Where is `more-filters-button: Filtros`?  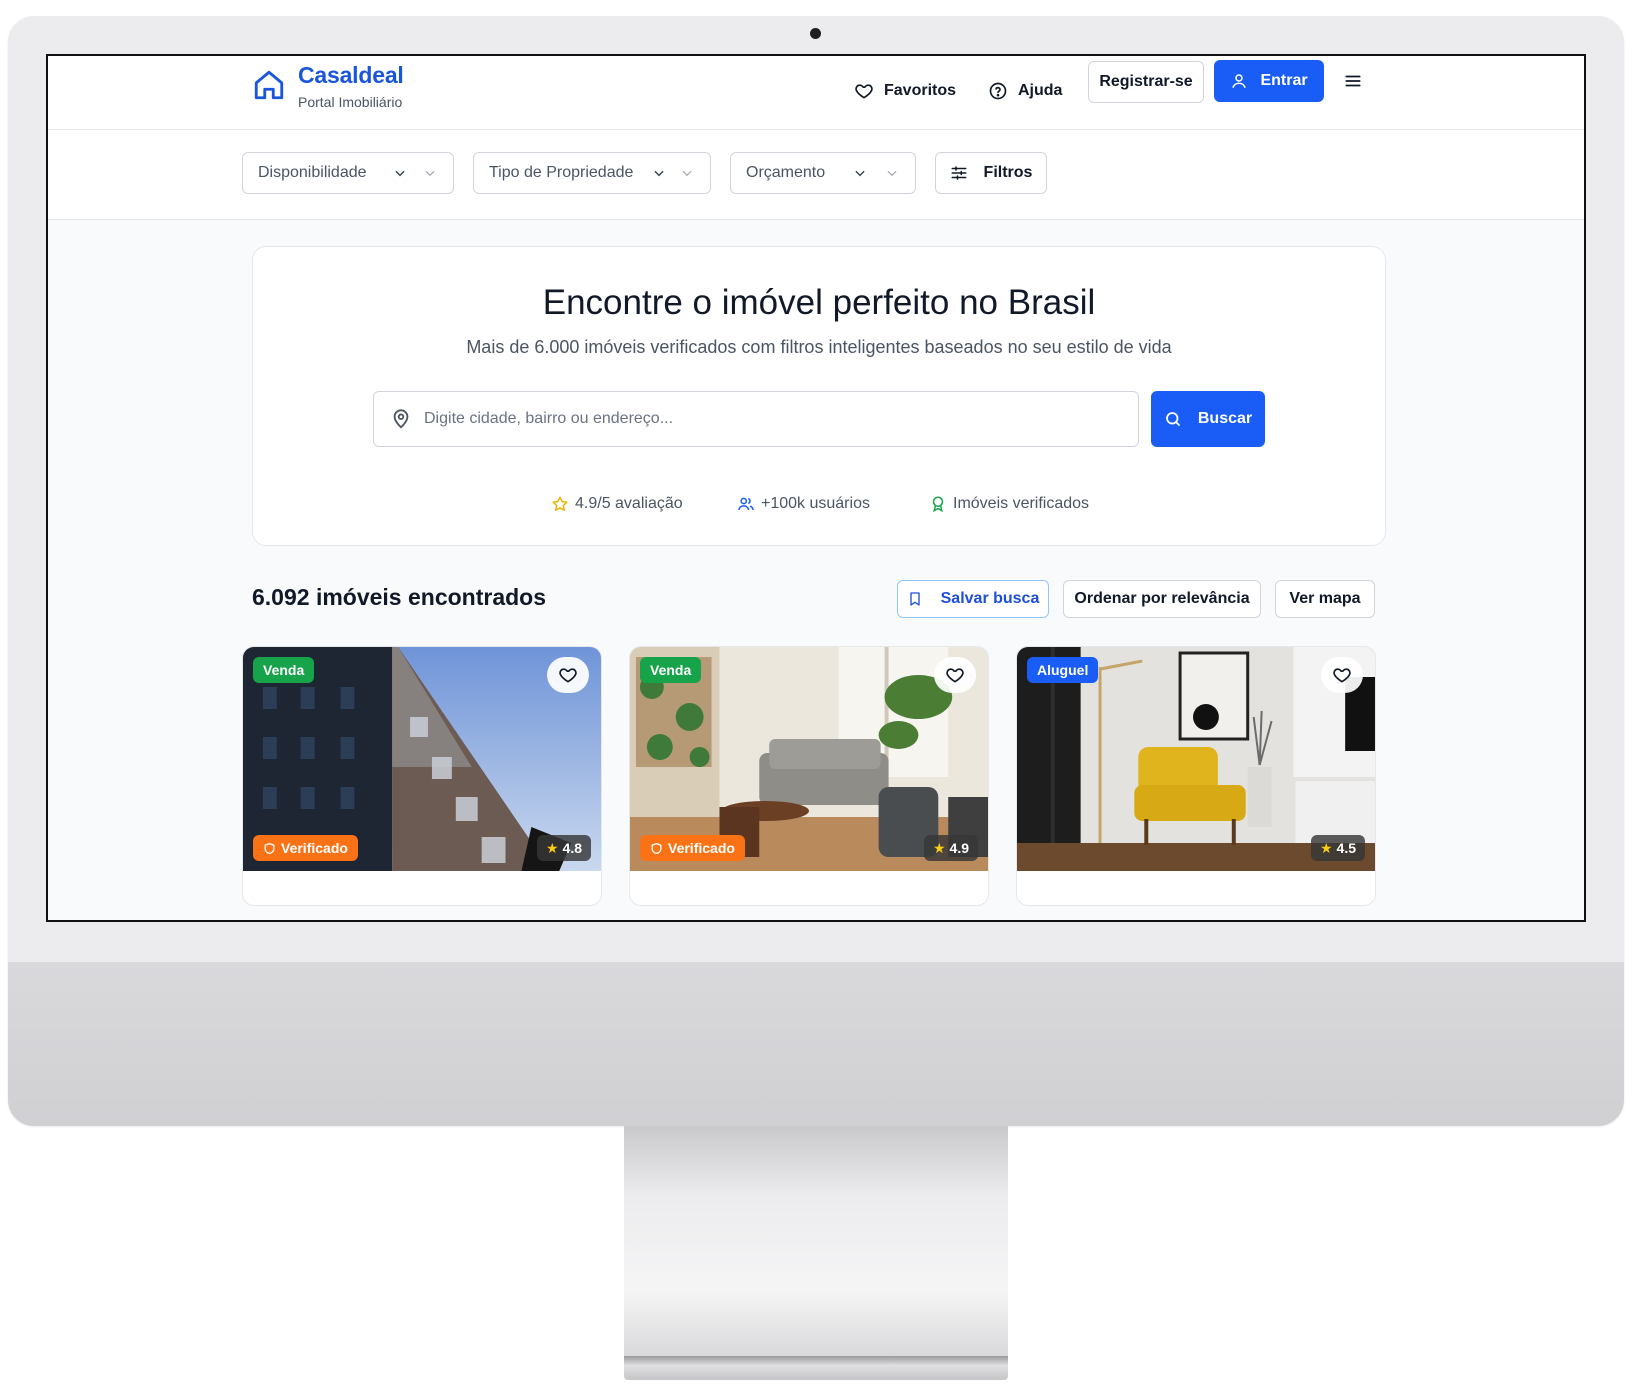 more-filters-button: Filtros is located at coordinates (991, 173).